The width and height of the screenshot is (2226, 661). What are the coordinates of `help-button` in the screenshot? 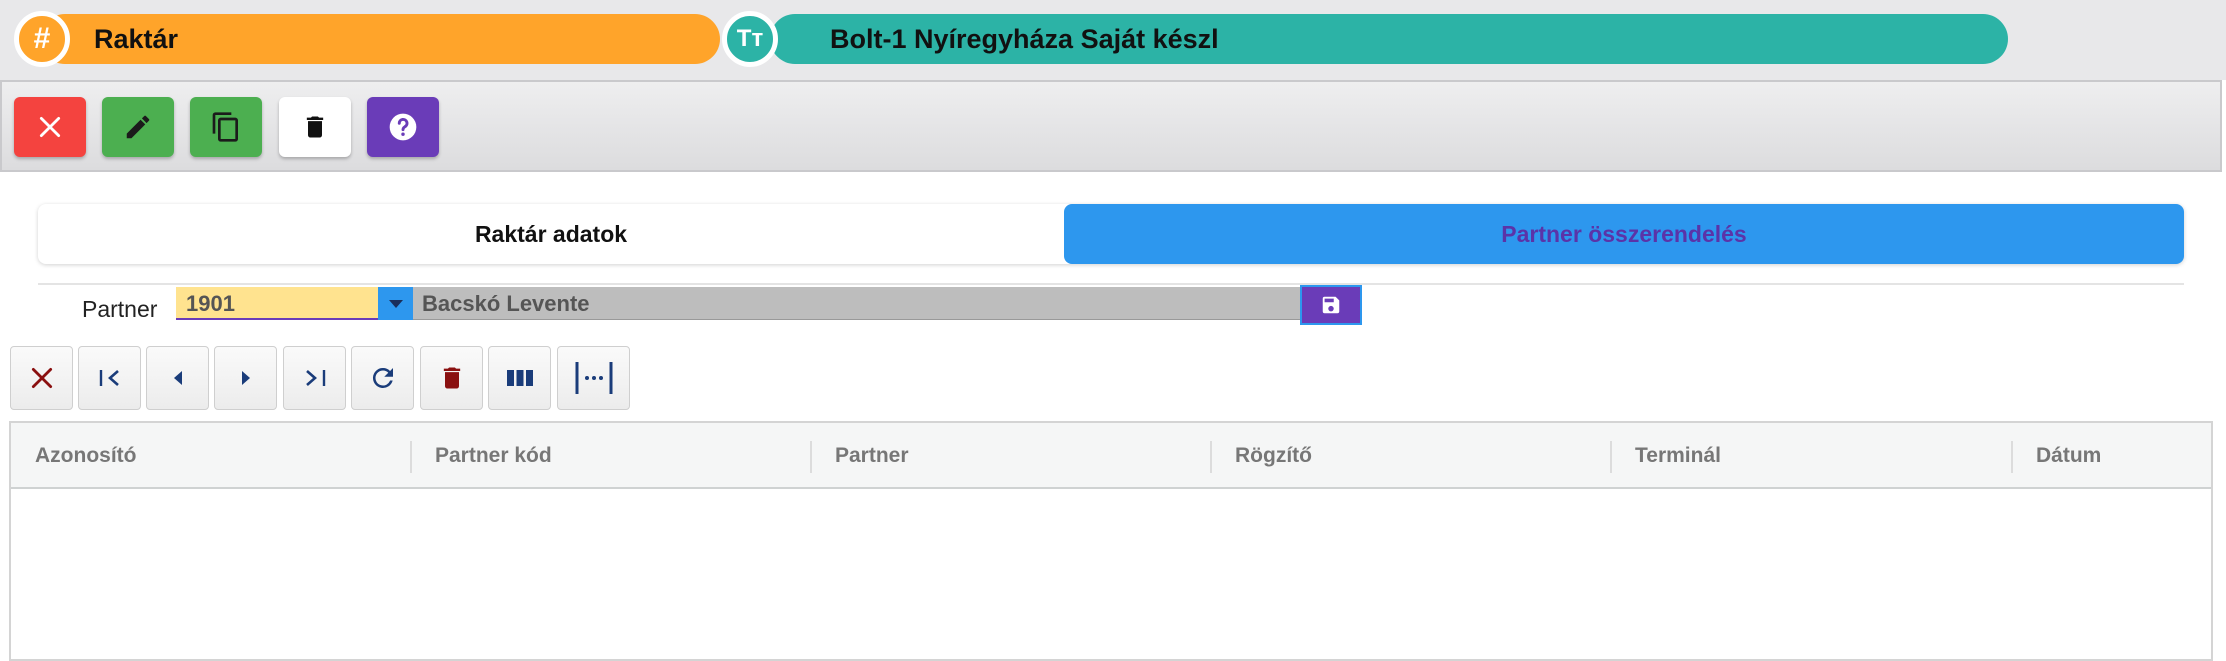 It's located at (403, 127).